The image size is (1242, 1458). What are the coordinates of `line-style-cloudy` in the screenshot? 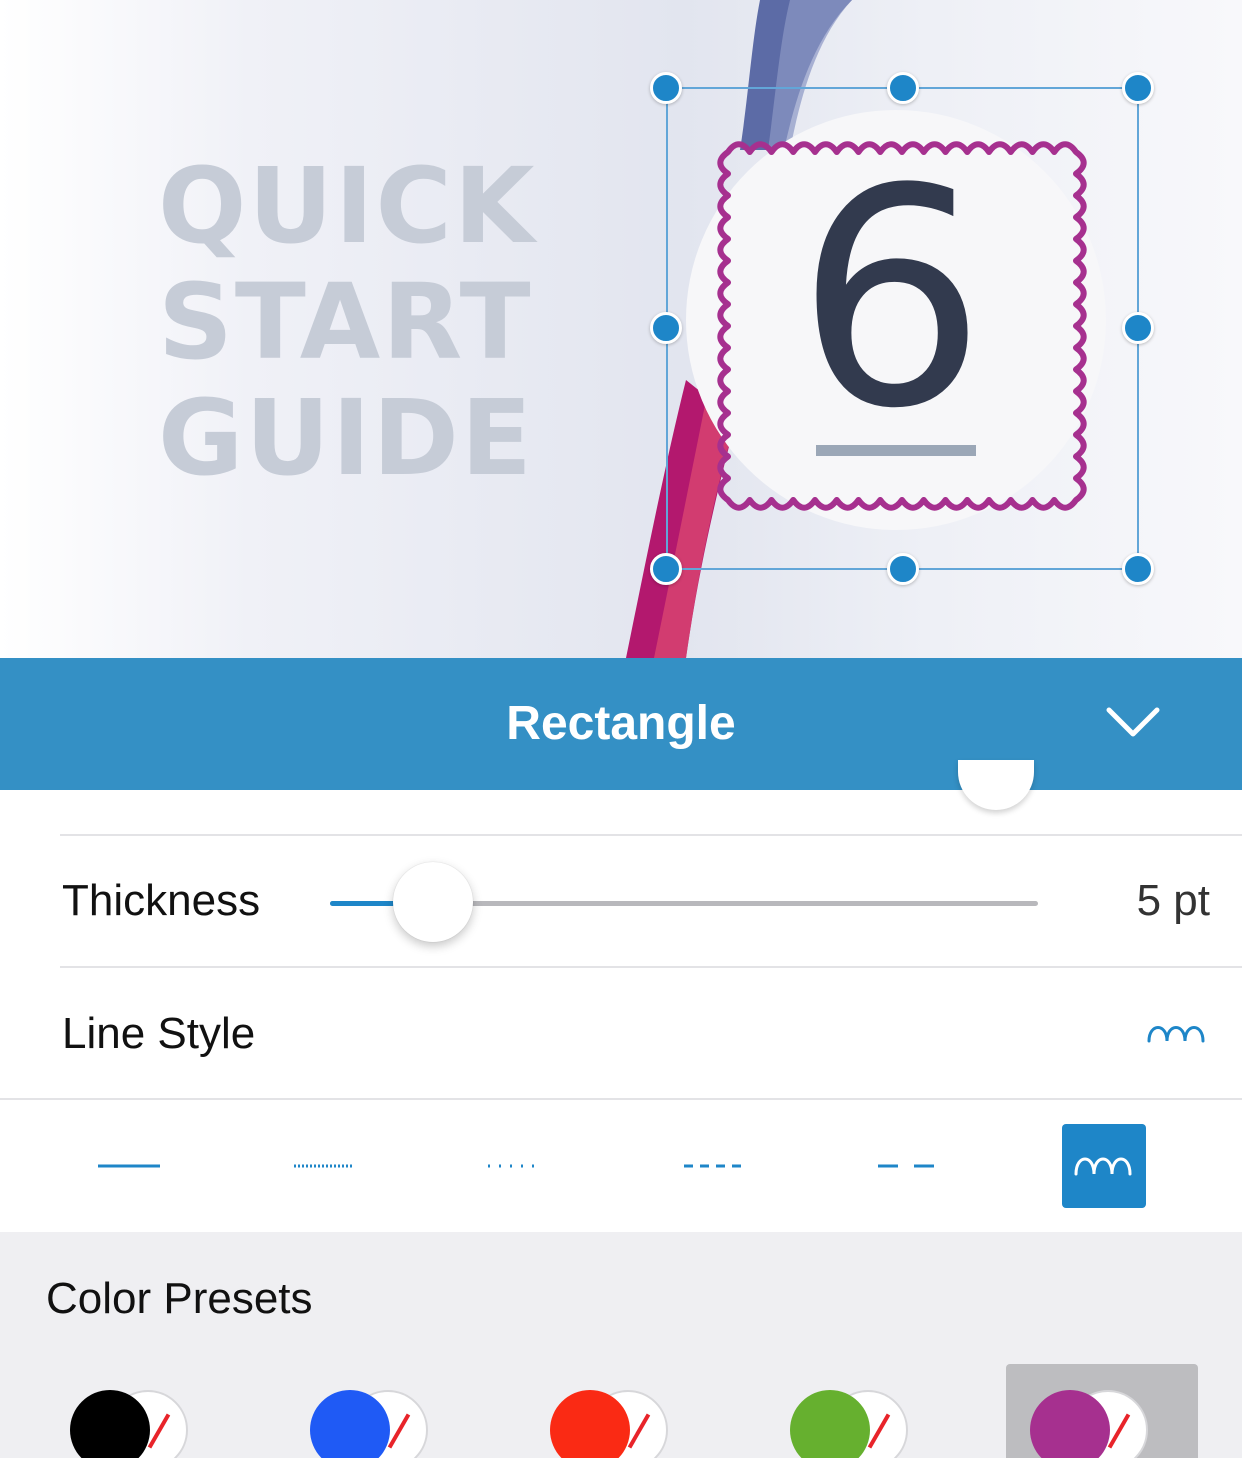 It's located at (1104, 1166).